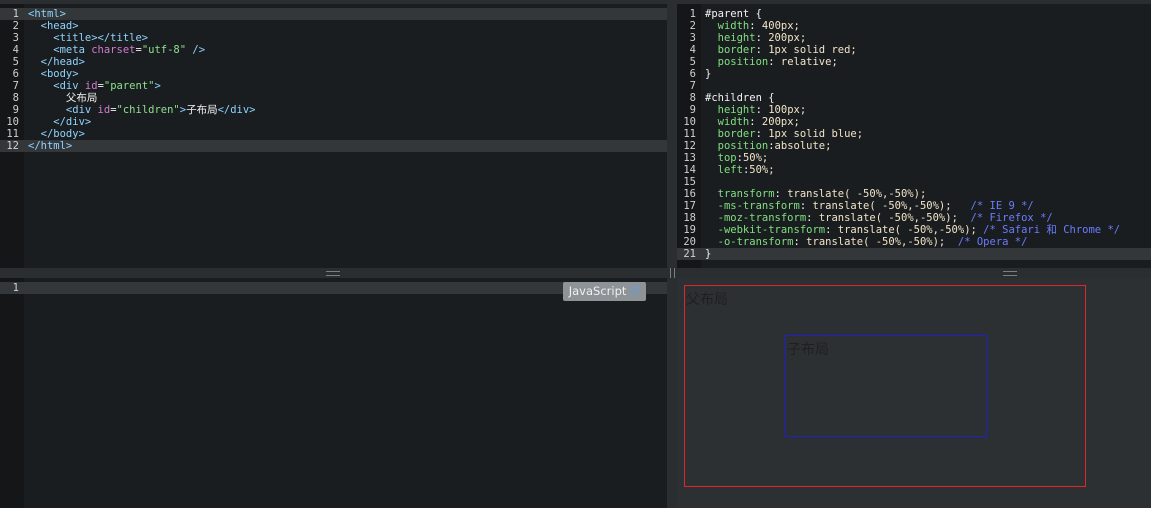 The image size is (1151, 508). What do you see at coordinates (737, 62) in the screenshot?
I see `code-token: position` at bounding box center [737, 62].